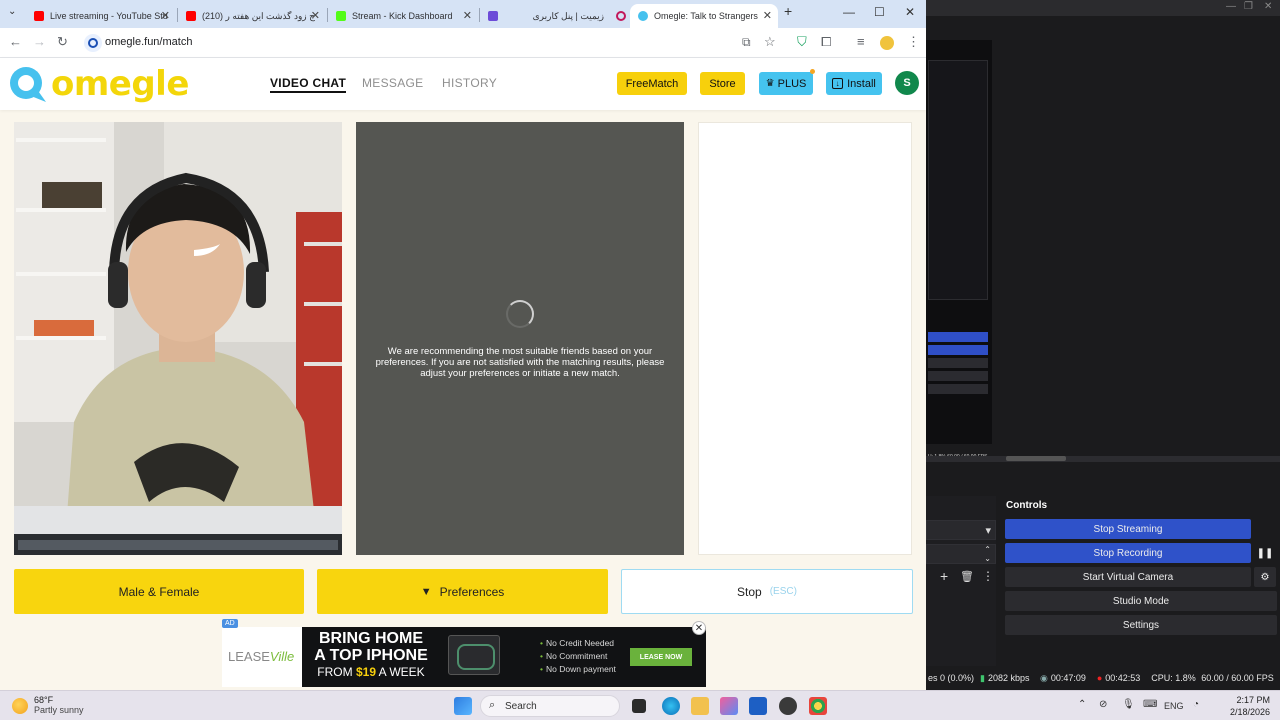 The height and width of the screenshot is (720, 1280). What do you see at coordinates (988, 576) in the screenshot?
I see `more-icon: ⋮` at bounding box center [988, 576].